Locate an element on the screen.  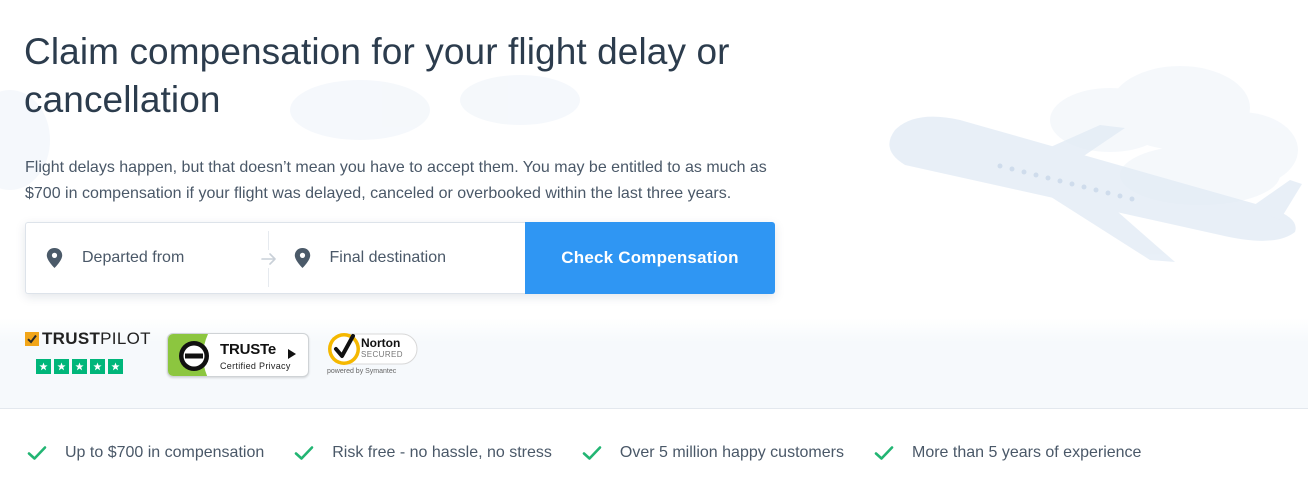
route-fields is located at coordinates (275, 258).